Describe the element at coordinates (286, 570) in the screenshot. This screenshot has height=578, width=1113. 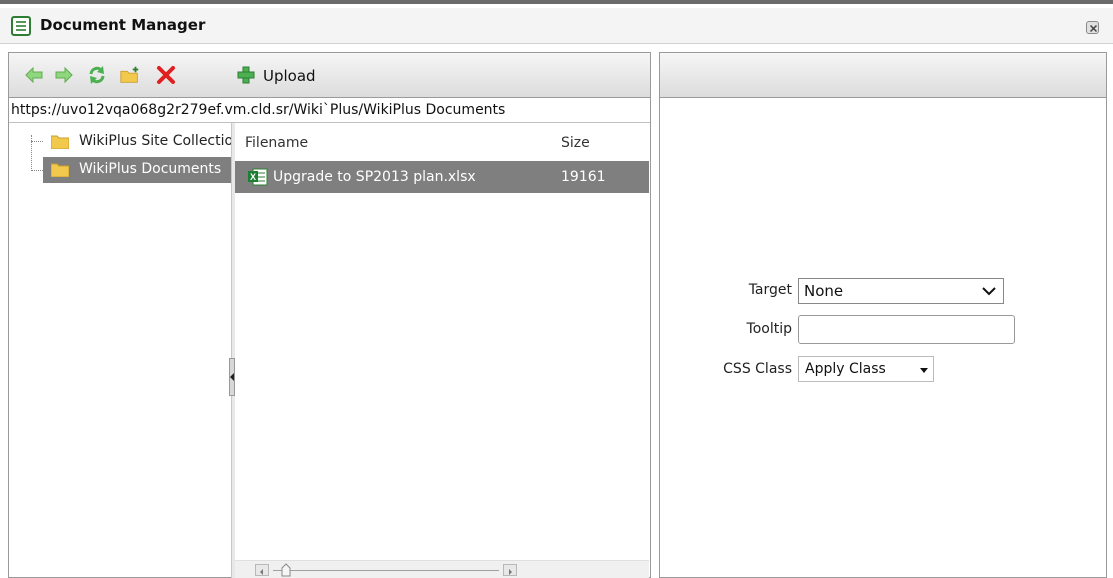
I see `scroll-thumb` at that location.